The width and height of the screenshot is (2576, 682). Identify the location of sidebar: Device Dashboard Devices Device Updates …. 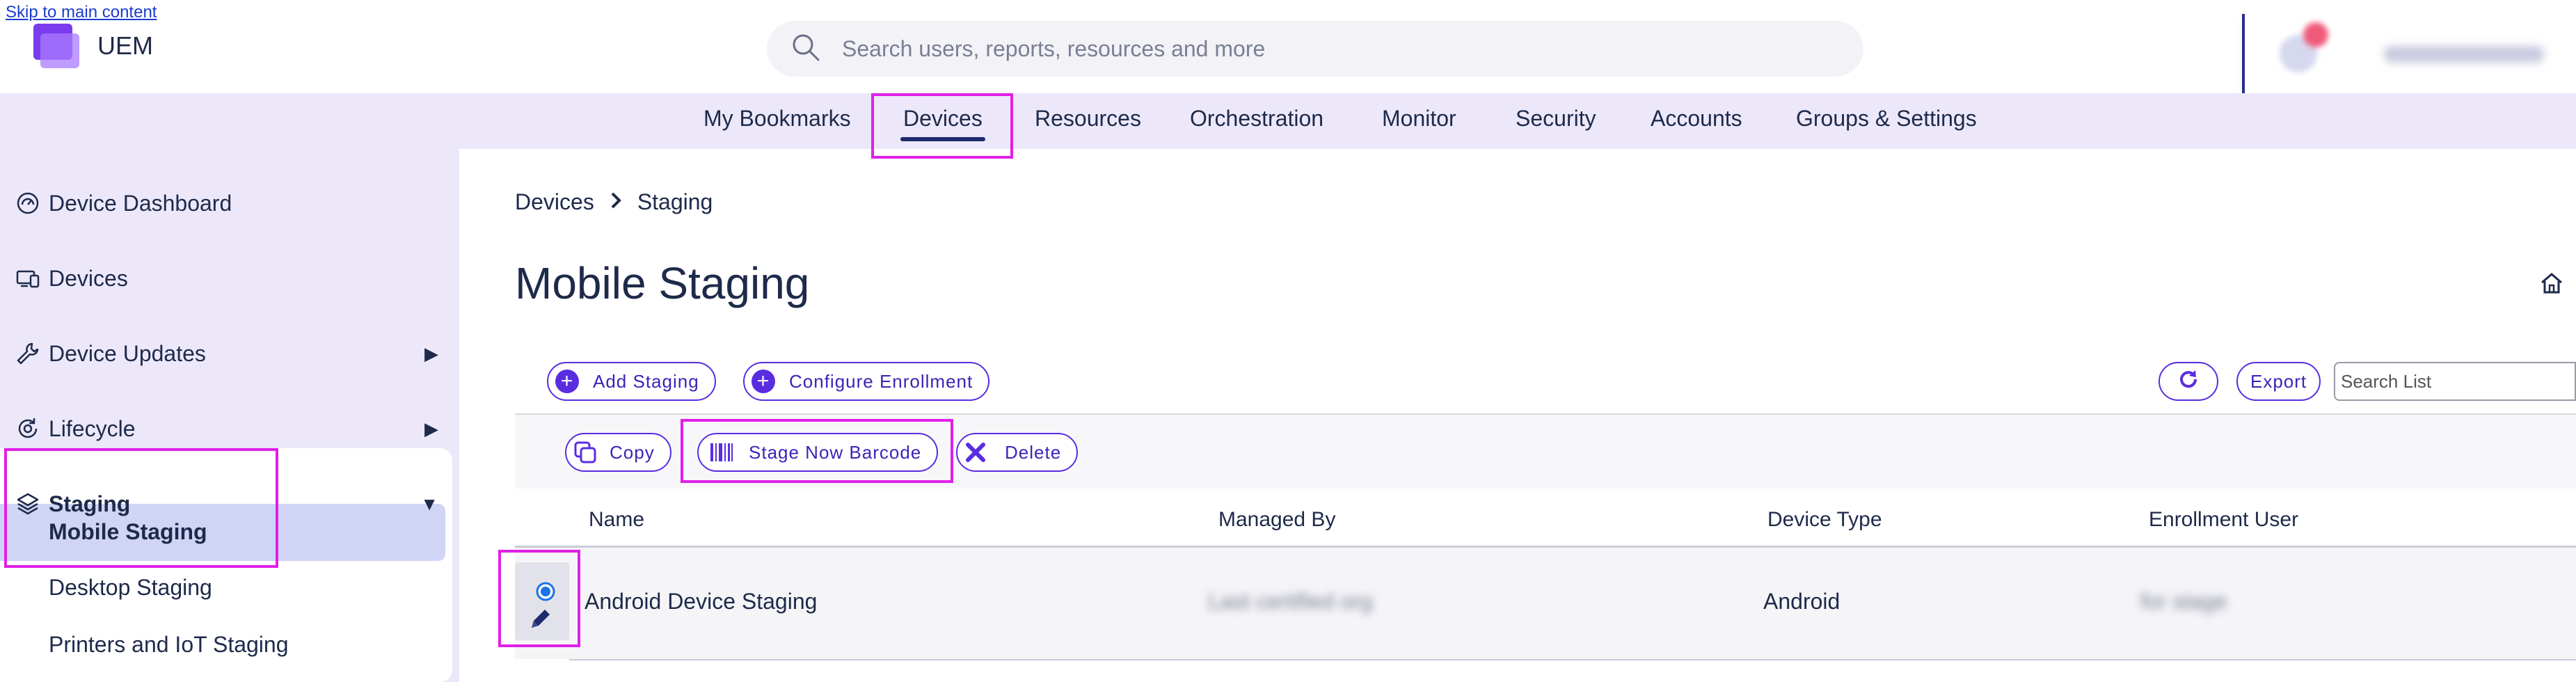
(229, 416).